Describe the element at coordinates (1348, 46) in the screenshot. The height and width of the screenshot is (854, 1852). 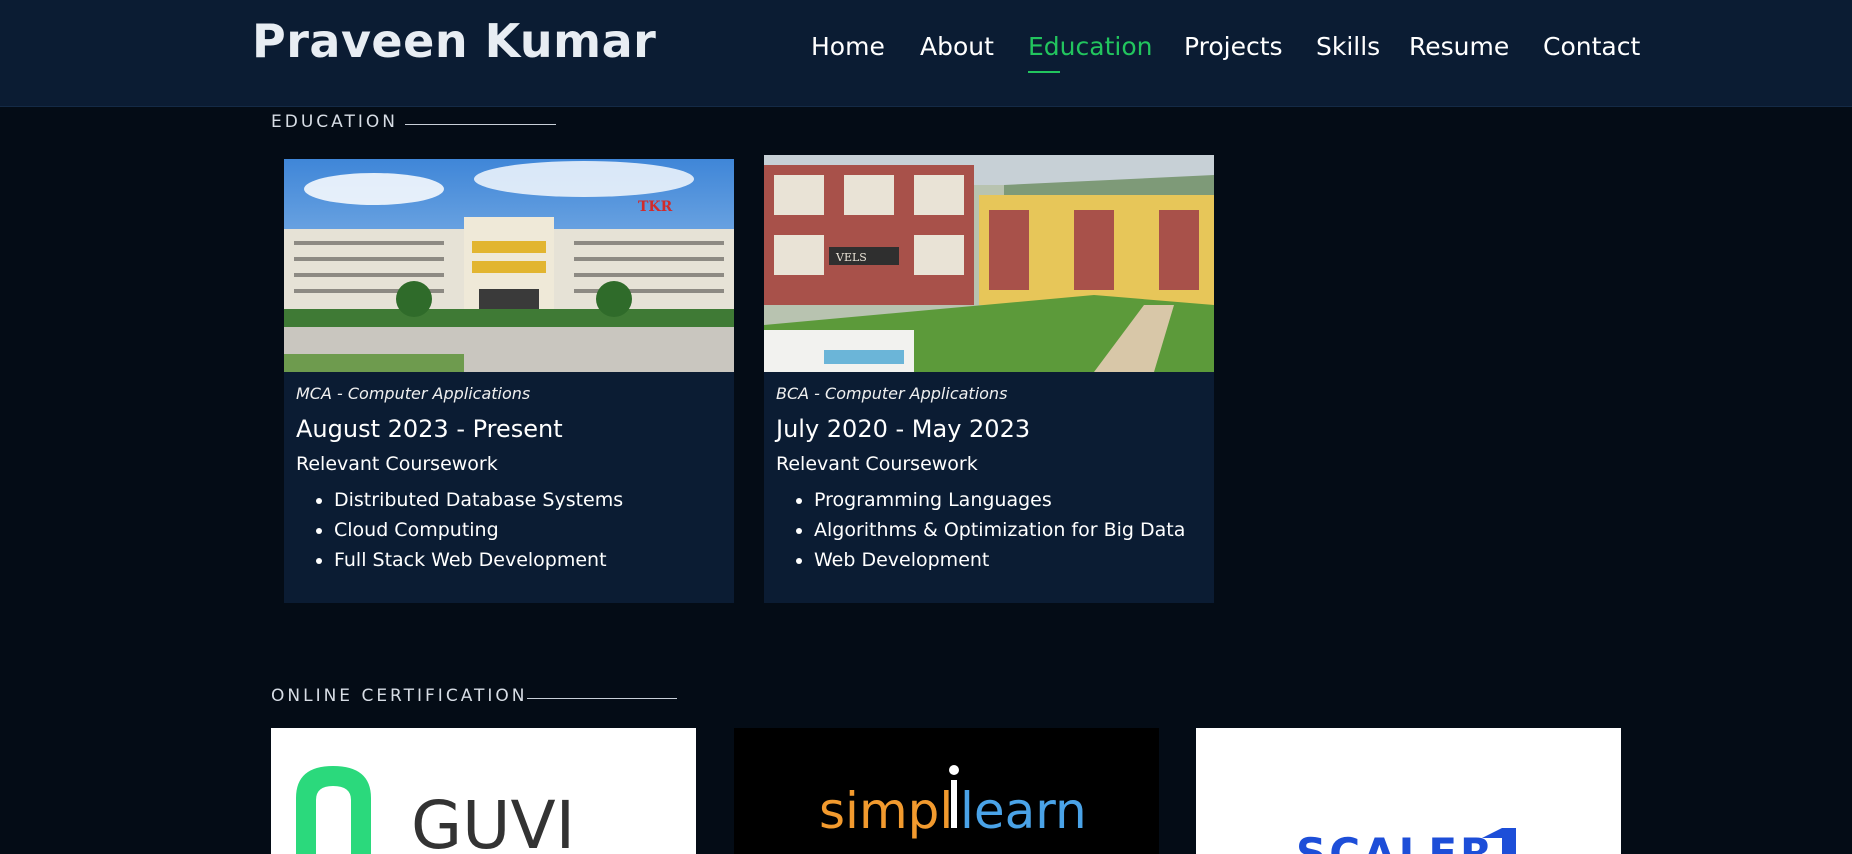
I see `nav-skills: Skills` at that location.